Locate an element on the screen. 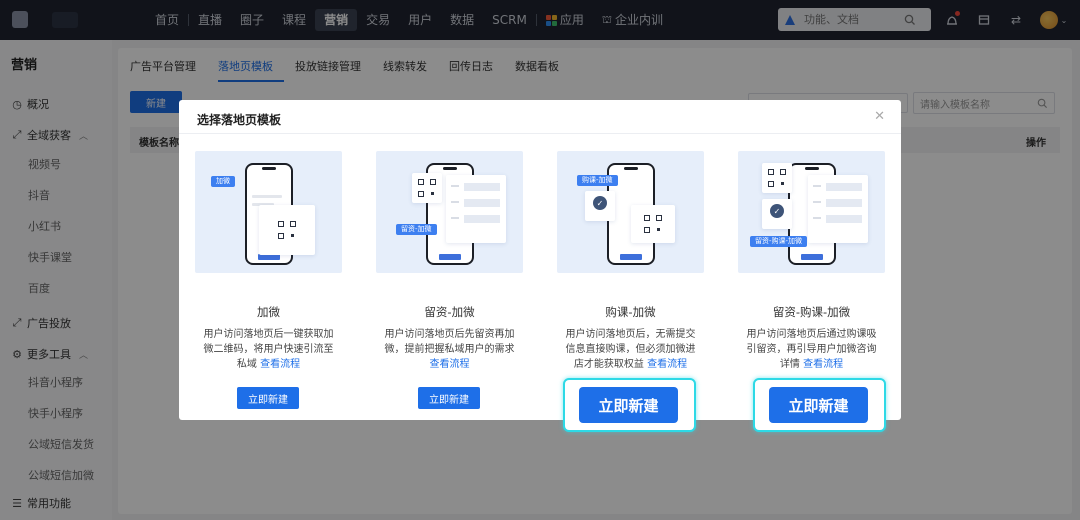  modal-title: 选择落地页模板 is located at coordinates (239, 120).